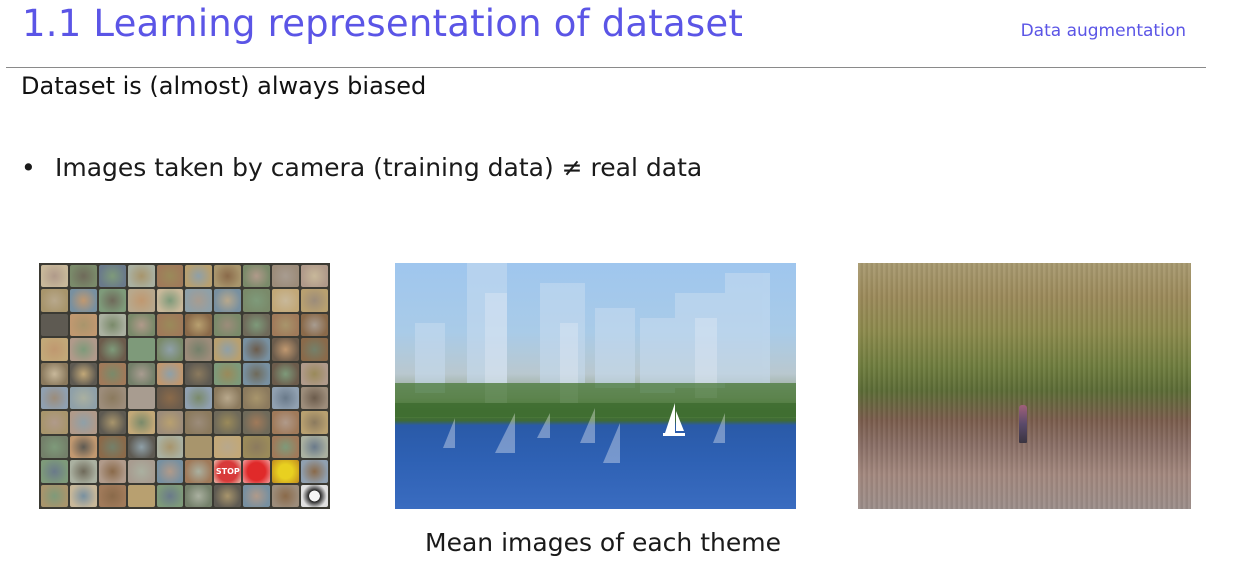 Image resolution: width=1234 pixels, height=572 pixels. Describe the element at coordinates (1103, 31) in the screenshot. I see `section-tag: Data augmentation` at that location.